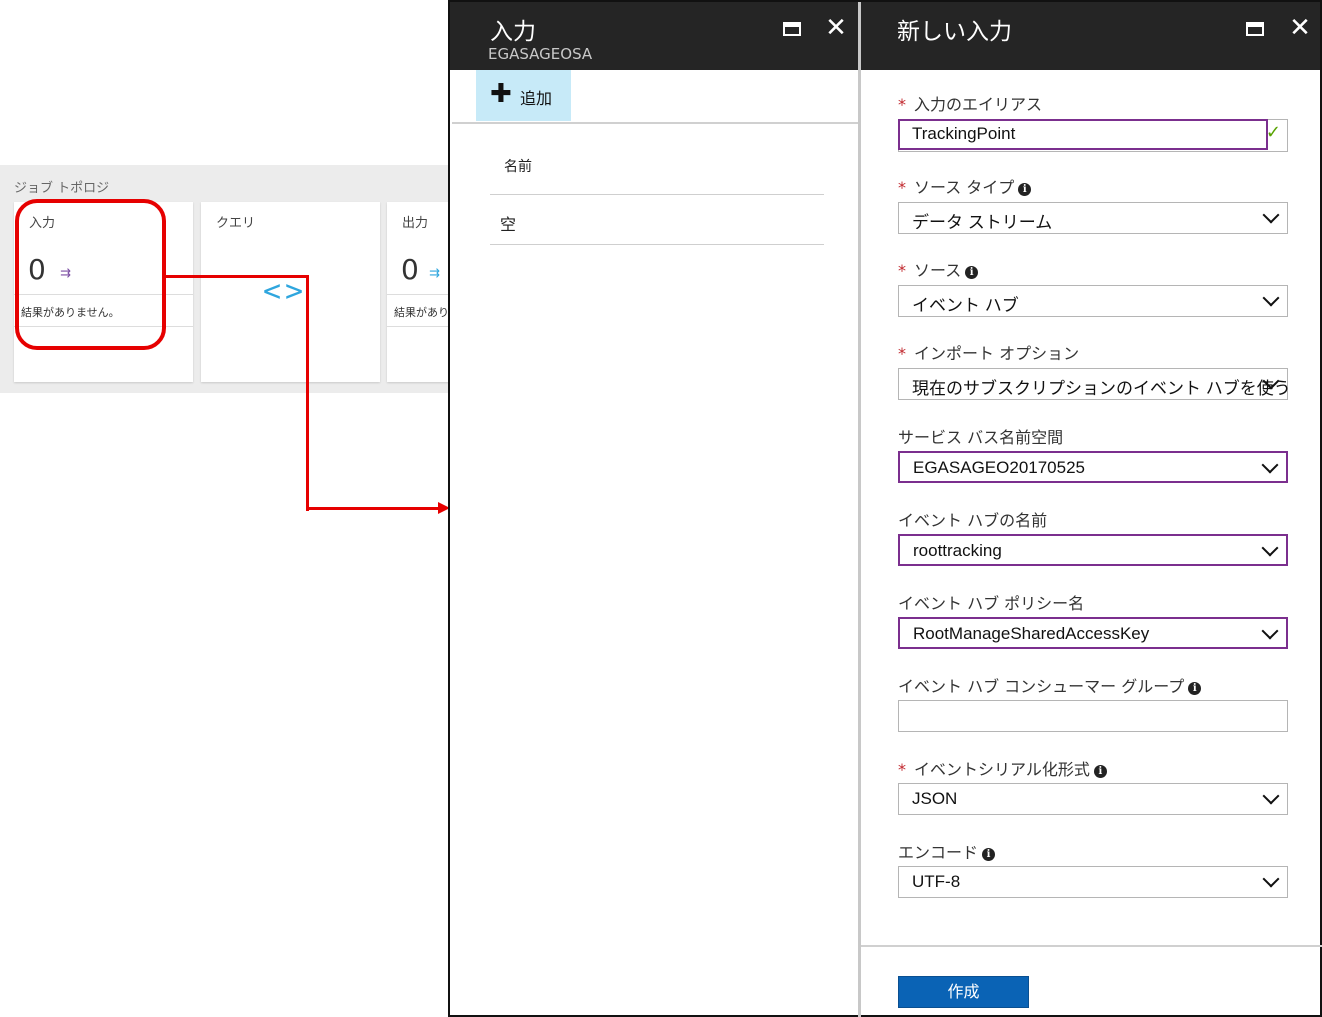  I want to click on footer-divider, so click(1091, 946).